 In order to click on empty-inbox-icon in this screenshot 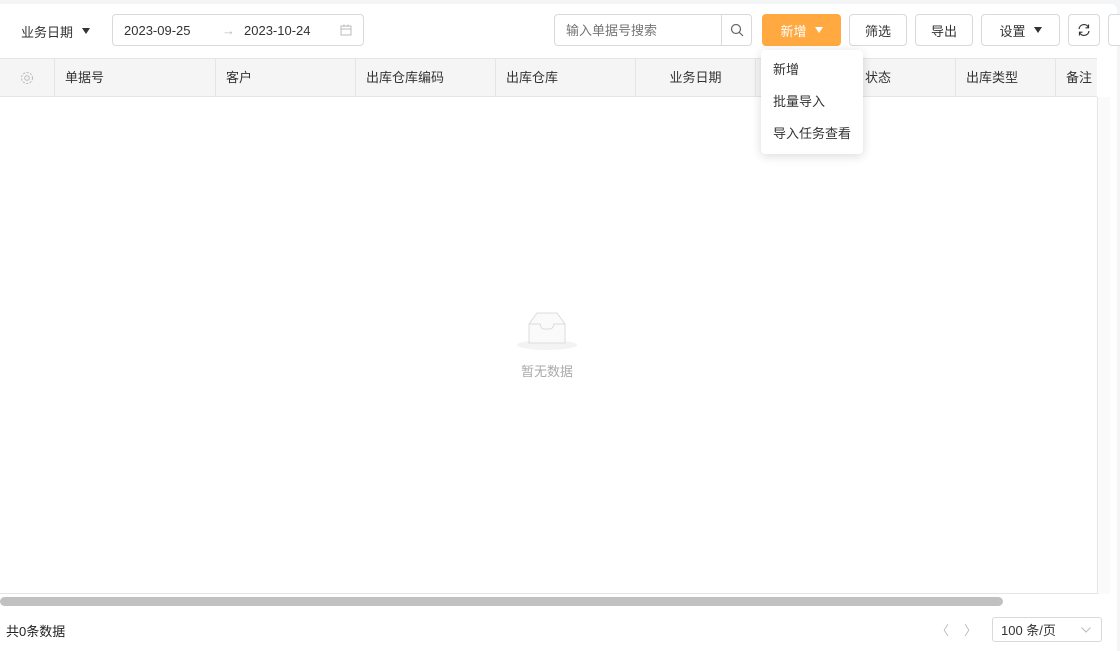, I will do `click(547, 331)`.